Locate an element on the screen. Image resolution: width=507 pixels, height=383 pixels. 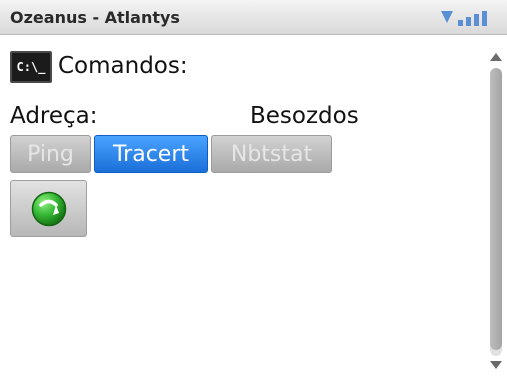
tab-tracert: Tracert is located at coordinates (151, 154).